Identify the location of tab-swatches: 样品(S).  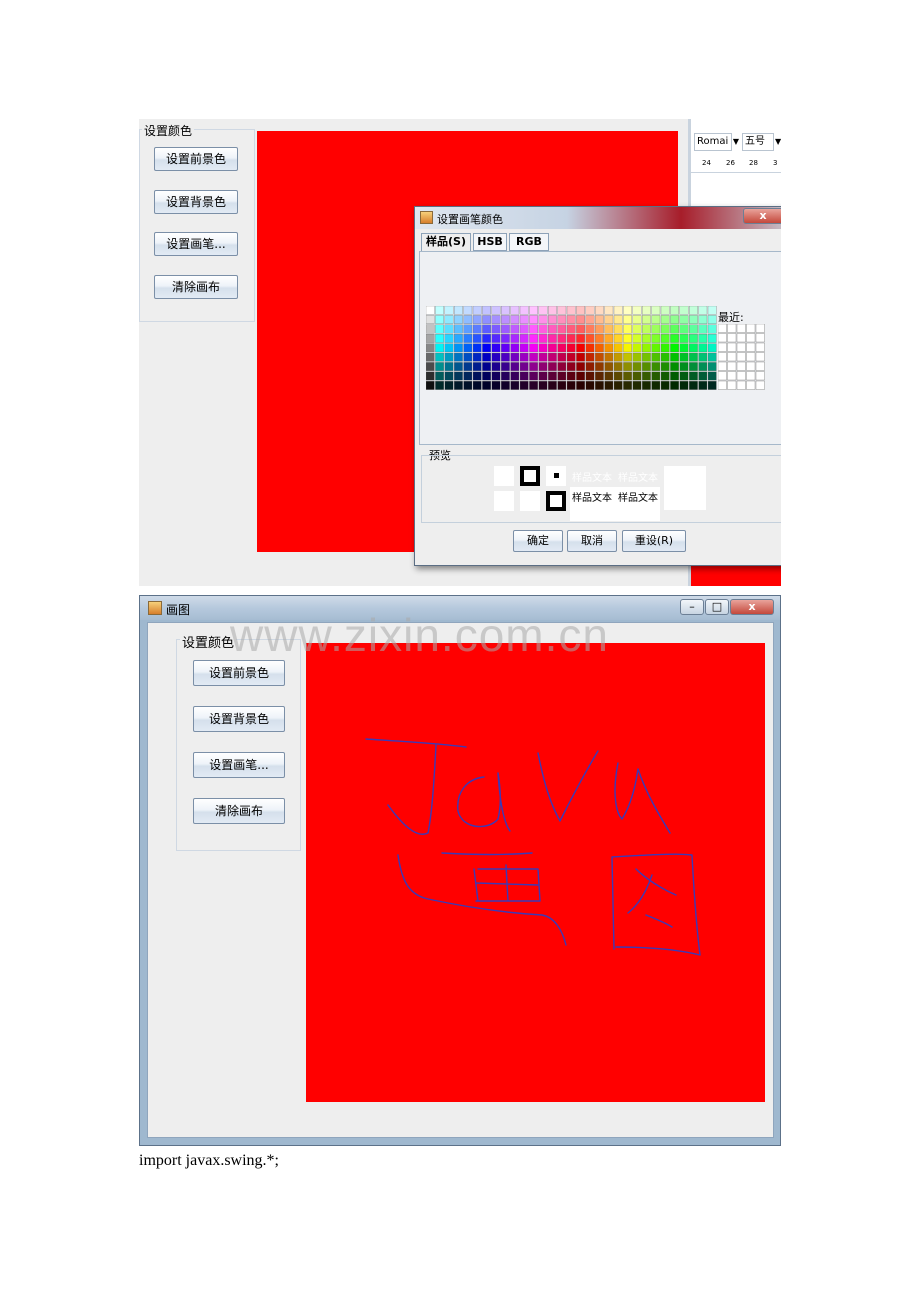
(446, 242).